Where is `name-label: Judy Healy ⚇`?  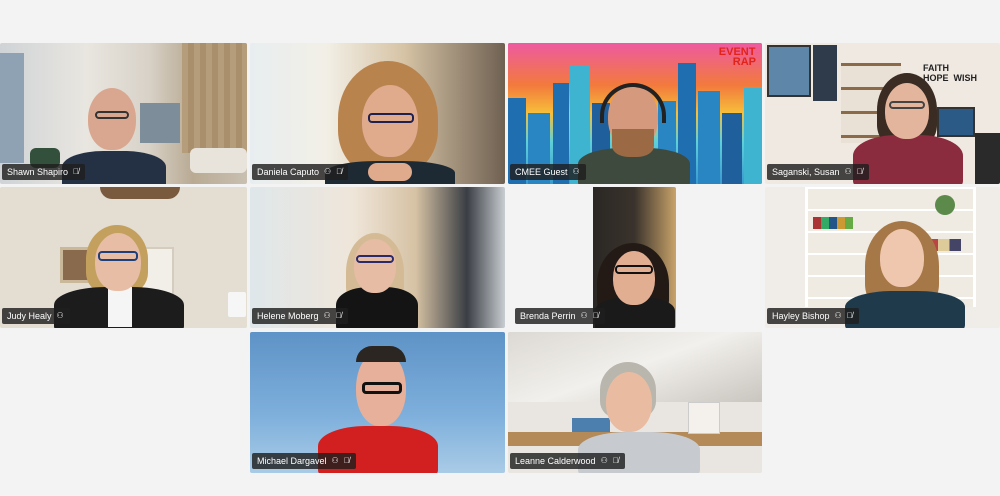 name-label: Judy Healy ⚇ is located at coordinates (36, 316).